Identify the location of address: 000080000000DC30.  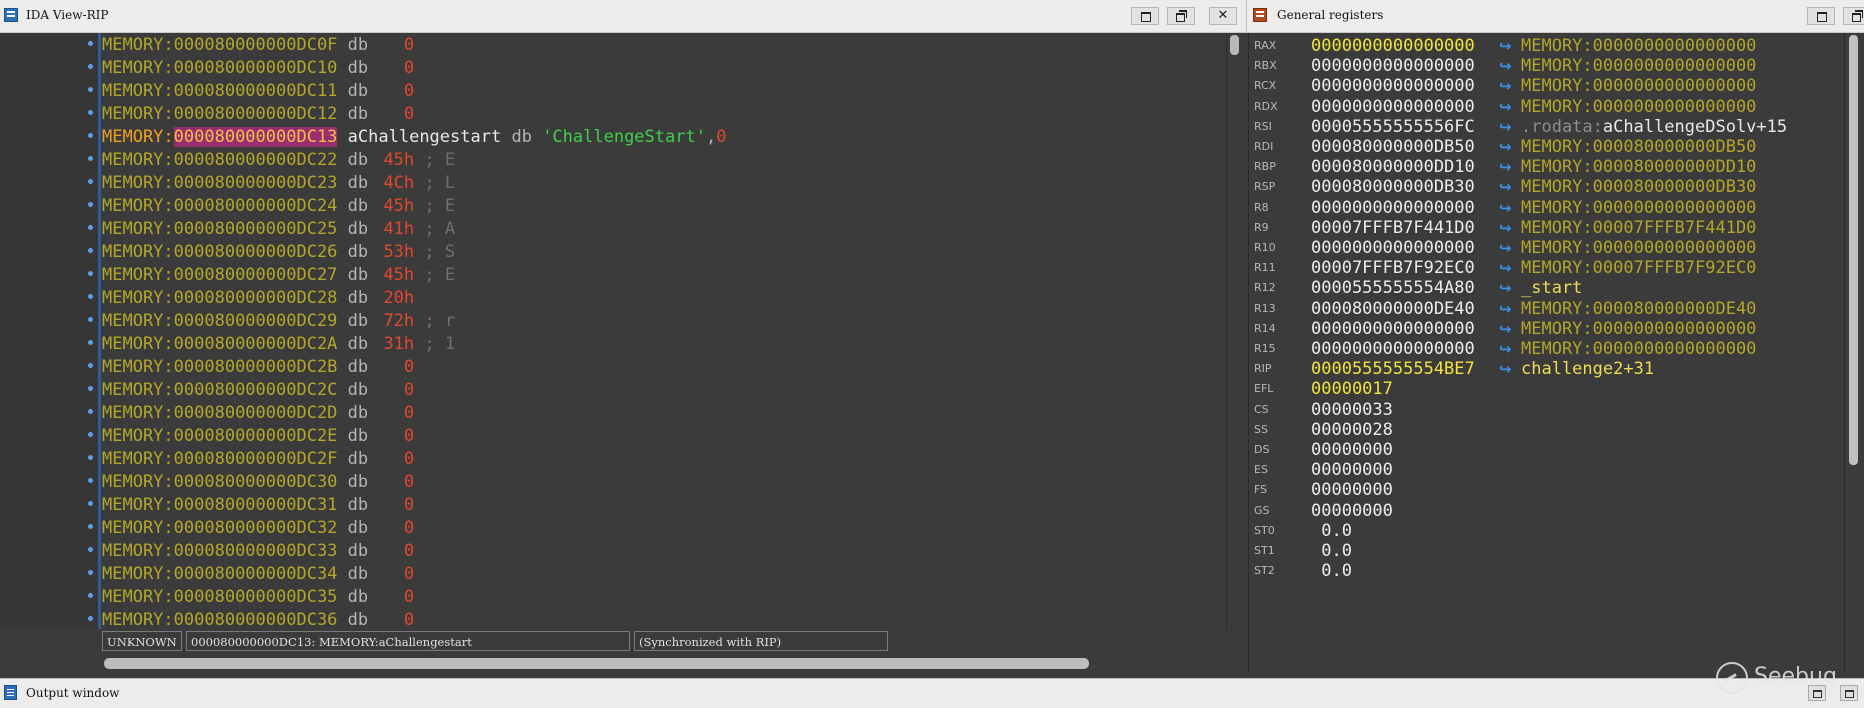
(256, 482).